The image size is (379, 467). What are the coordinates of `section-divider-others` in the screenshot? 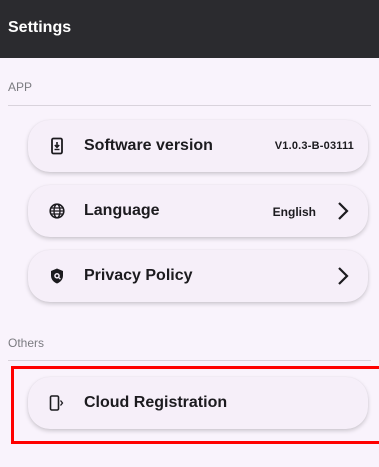 It's located at (189, 360).